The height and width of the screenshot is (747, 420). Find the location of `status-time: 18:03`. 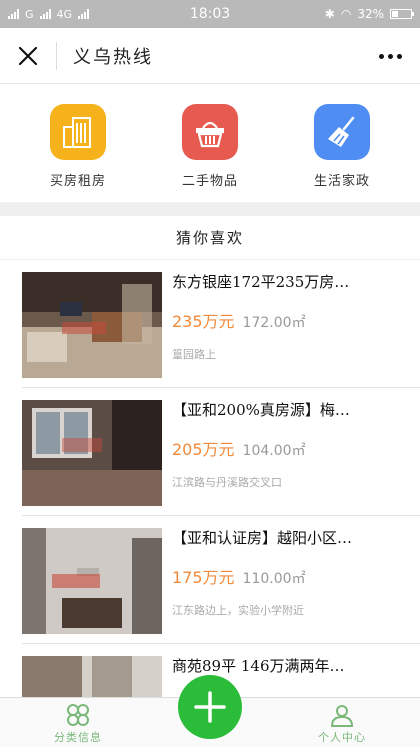

status-time: 18:03 is located at coordinates (210, 14).